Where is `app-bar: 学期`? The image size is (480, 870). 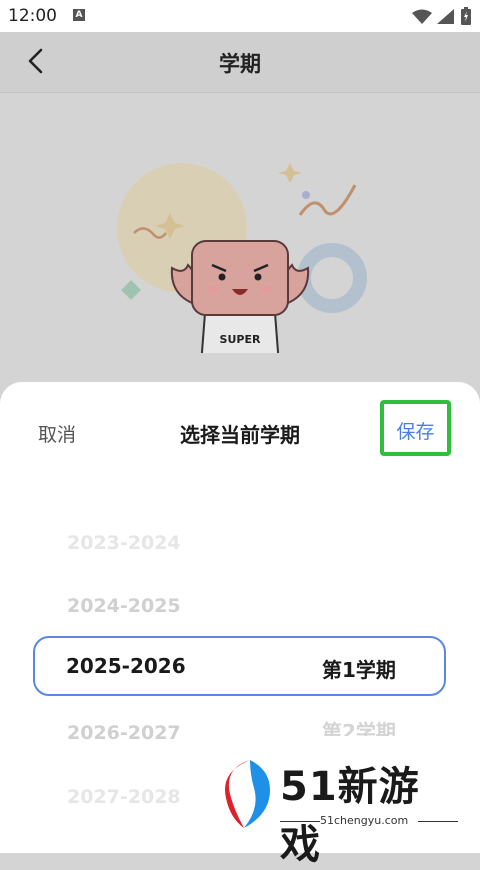
app-bar: 学期 is located at coordinates (240, 62).